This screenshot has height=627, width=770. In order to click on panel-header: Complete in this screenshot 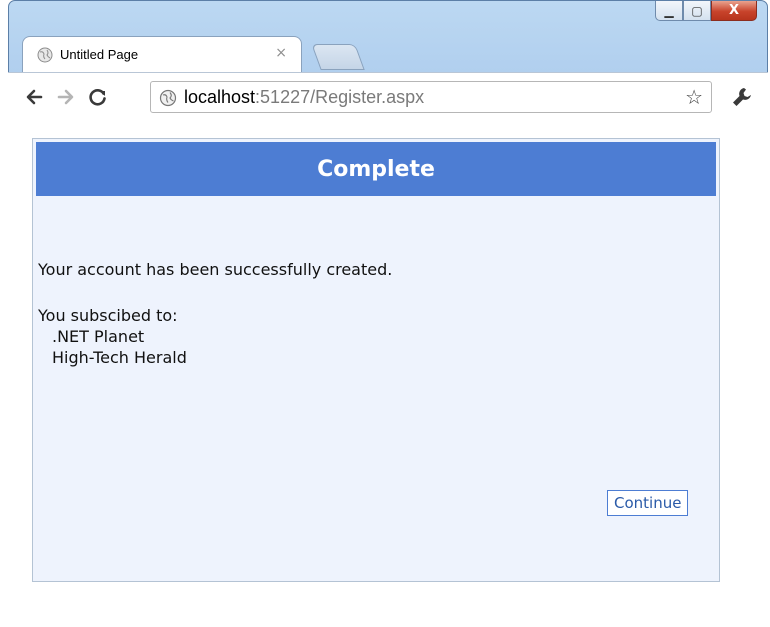, I will do `click(376, 169)`.